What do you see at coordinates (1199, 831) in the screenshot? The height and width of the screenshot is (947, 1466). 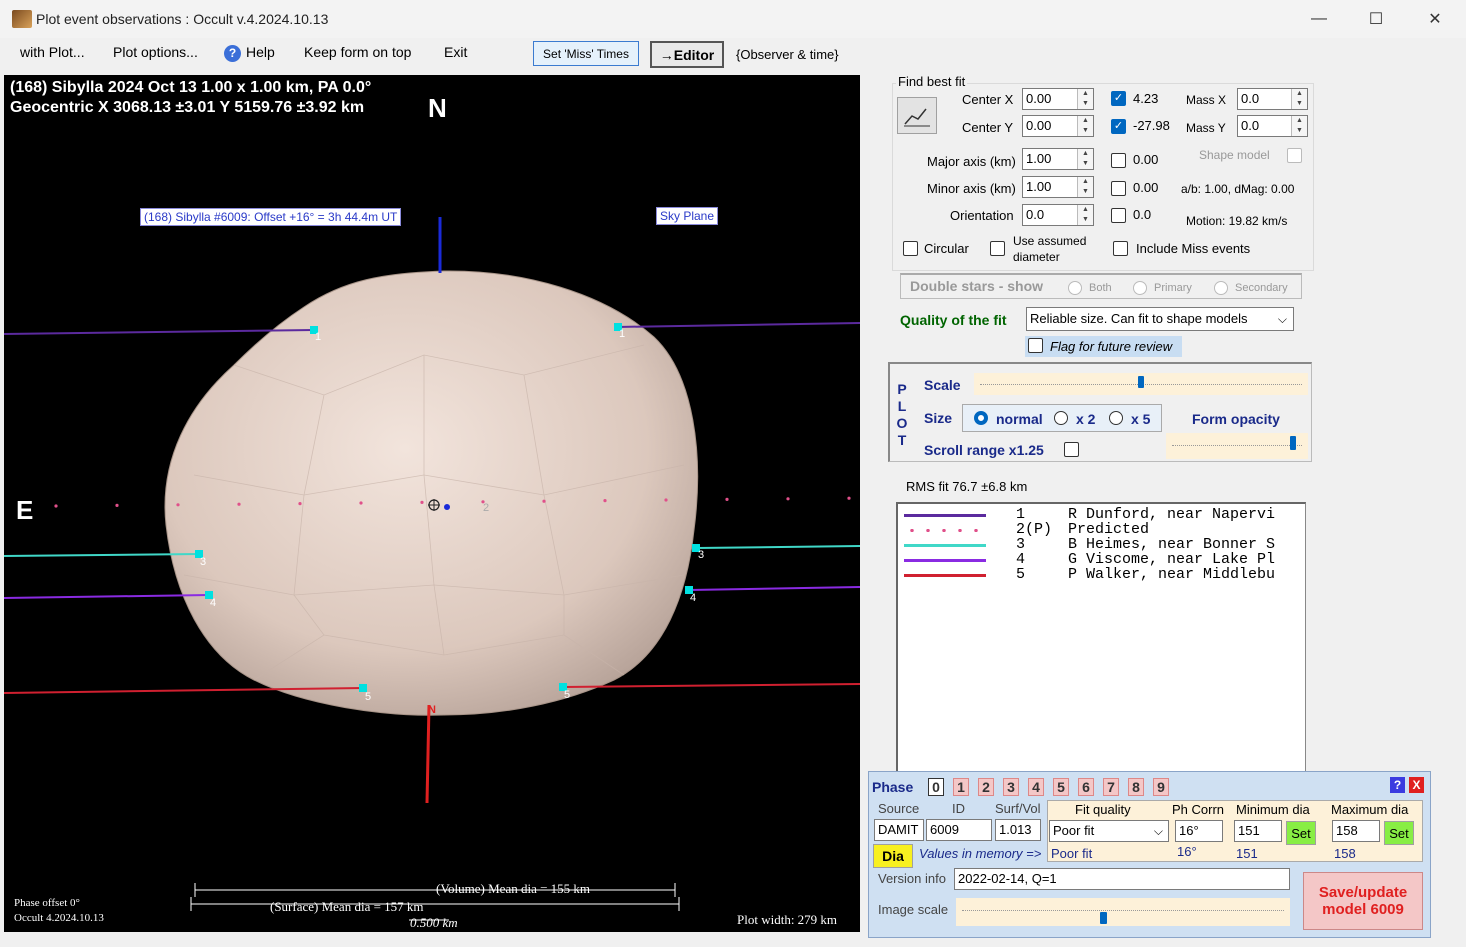 I see `ph-corrn-field: 16°` at bounding box center [1199, 831].